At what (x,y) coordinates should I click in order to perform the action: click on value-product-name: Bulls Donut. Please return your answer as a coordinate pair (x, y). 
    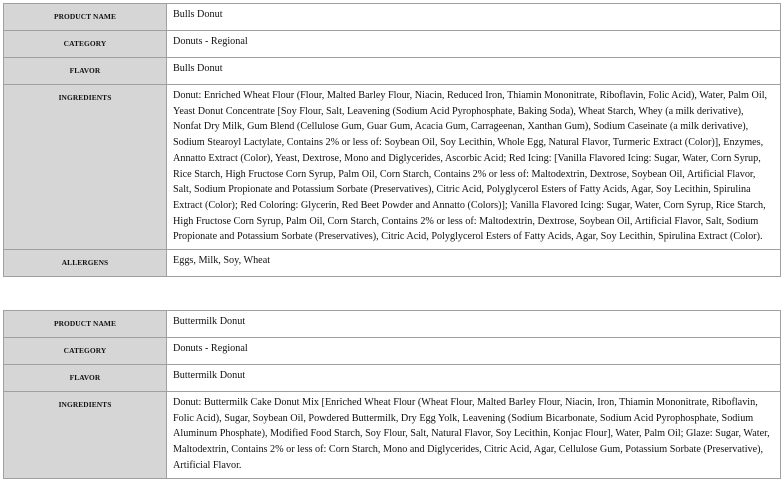
    Looking at the image, I should click on (473, 17).